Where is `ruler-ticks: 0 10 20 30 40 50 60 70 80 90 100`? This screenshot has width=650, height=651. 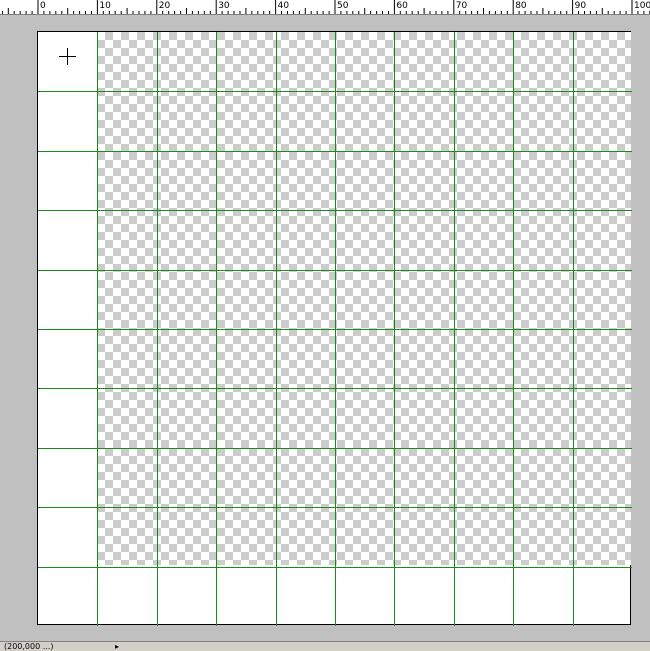
ruler-ticks: 0 10 20 30 40 50 60 70 80 90 100 is located at coordinates (325, 7).